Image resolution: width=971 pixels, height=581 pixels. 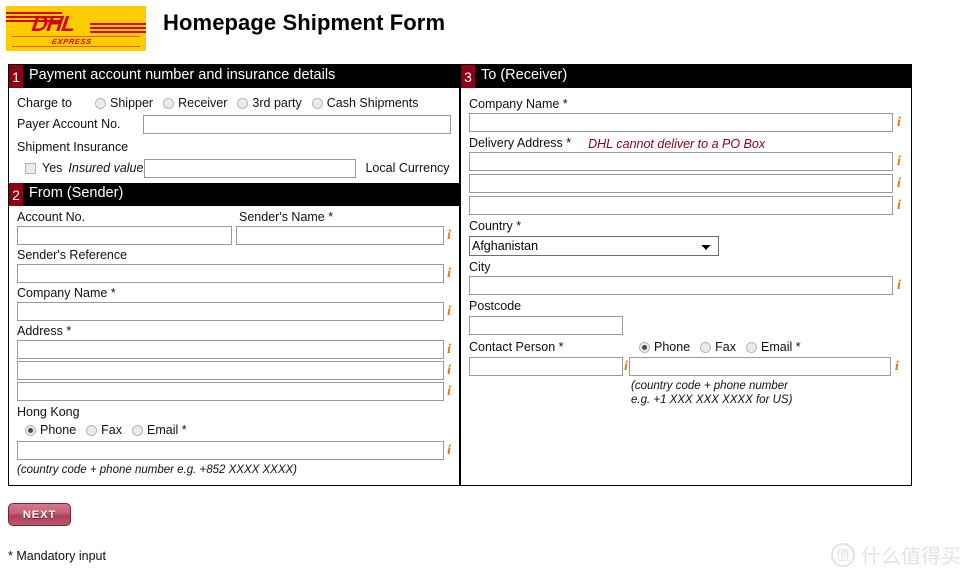 What do you see at coordinates (48, 412) in the screenshot?
I see `sender-country-label: Hong Kong` at bounding box center [48, 412].